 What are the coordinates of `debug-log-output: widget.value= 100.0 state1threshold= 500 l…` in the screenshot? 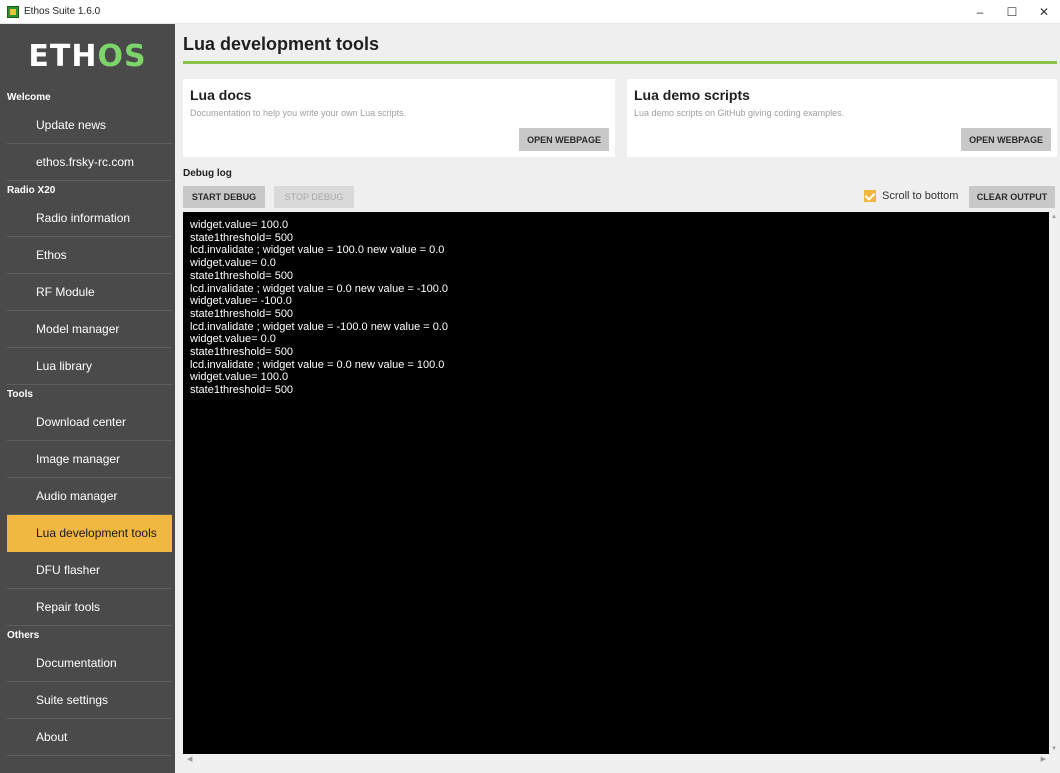 It's located at (319, 308).